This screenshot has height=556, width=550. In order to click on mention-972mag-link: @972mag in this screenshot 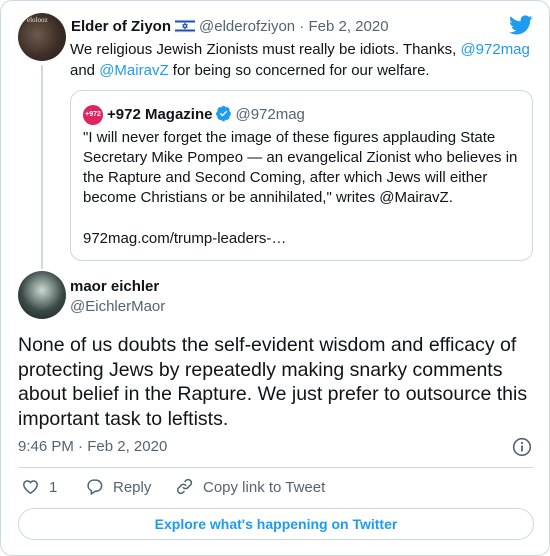, I will do `click(494, 49)`.